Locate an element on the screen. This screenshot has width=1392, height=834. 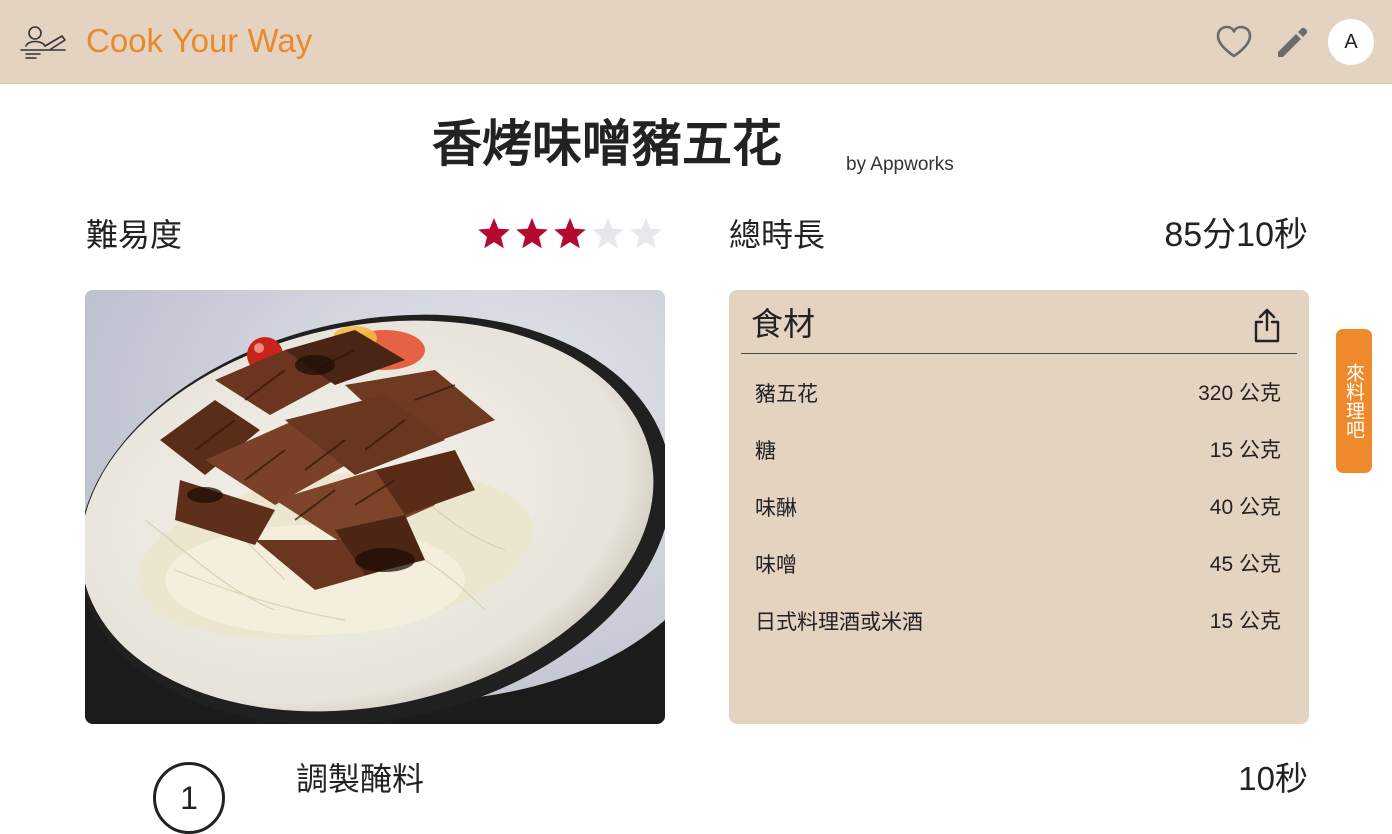
chef-cooking-icon is located at coordinates (43, 42).